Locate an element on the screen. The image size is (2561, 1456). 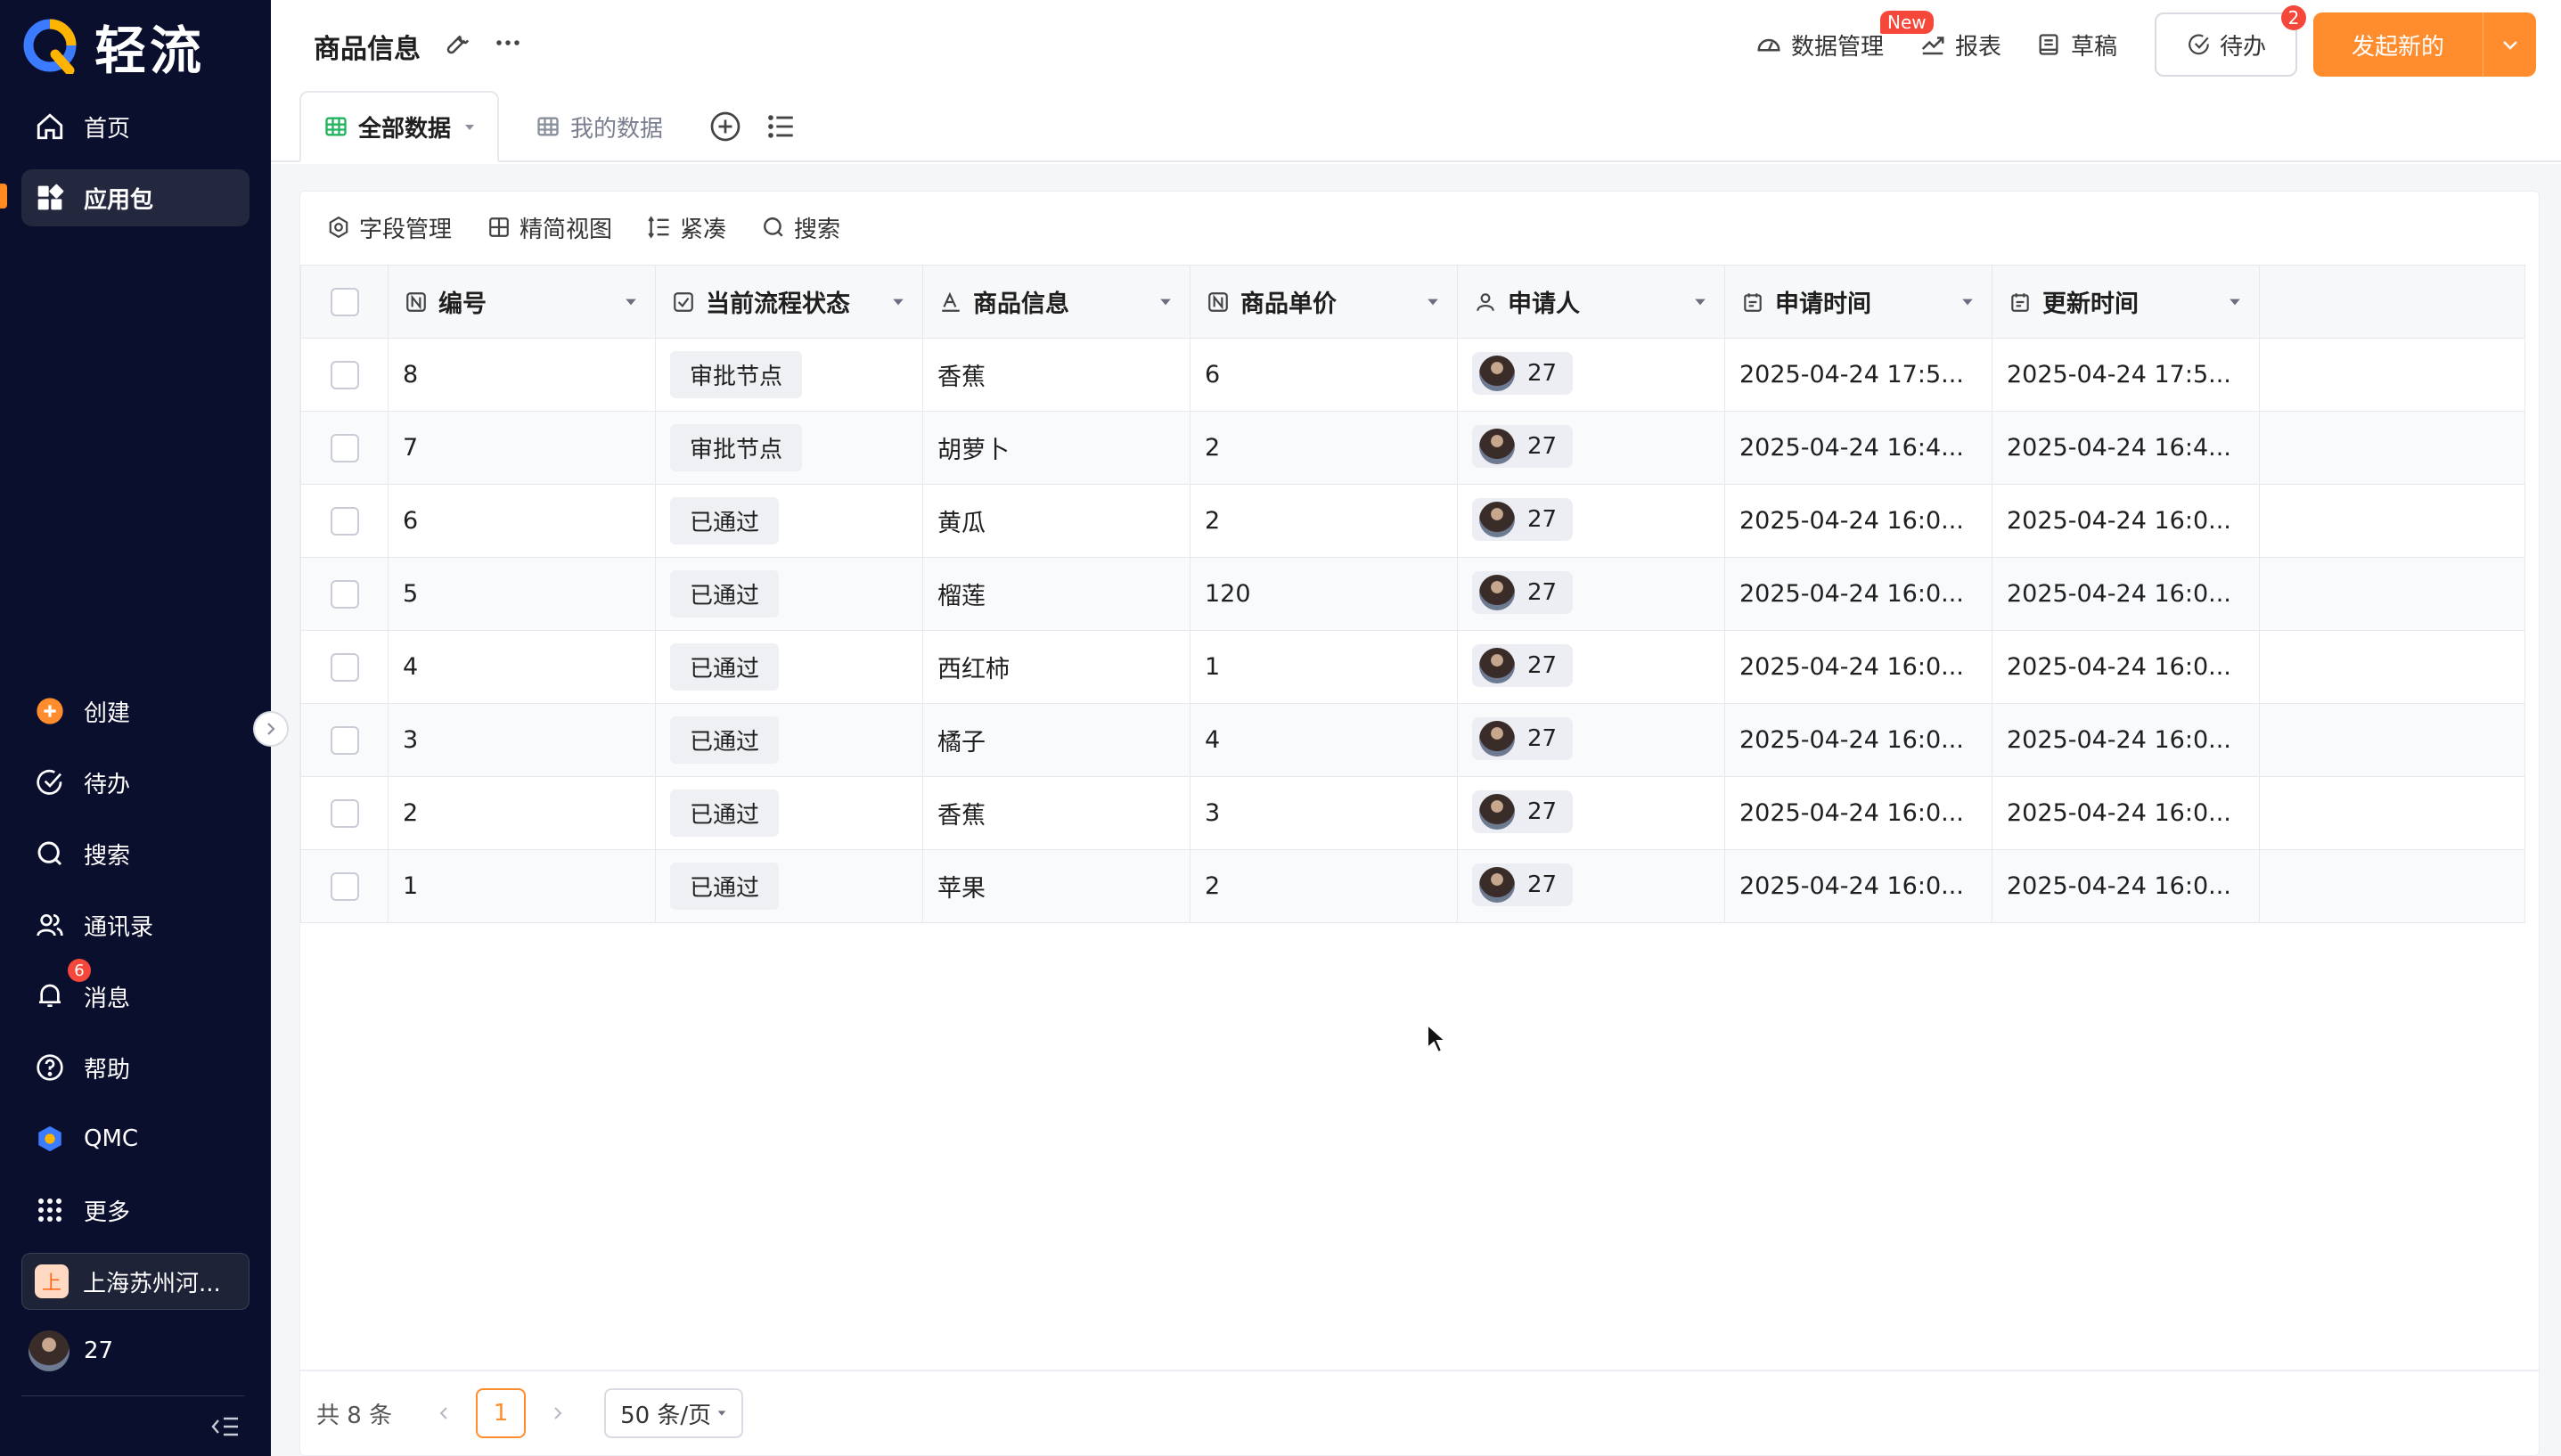
cell-id: 4 is located at coordinates (522, 667).